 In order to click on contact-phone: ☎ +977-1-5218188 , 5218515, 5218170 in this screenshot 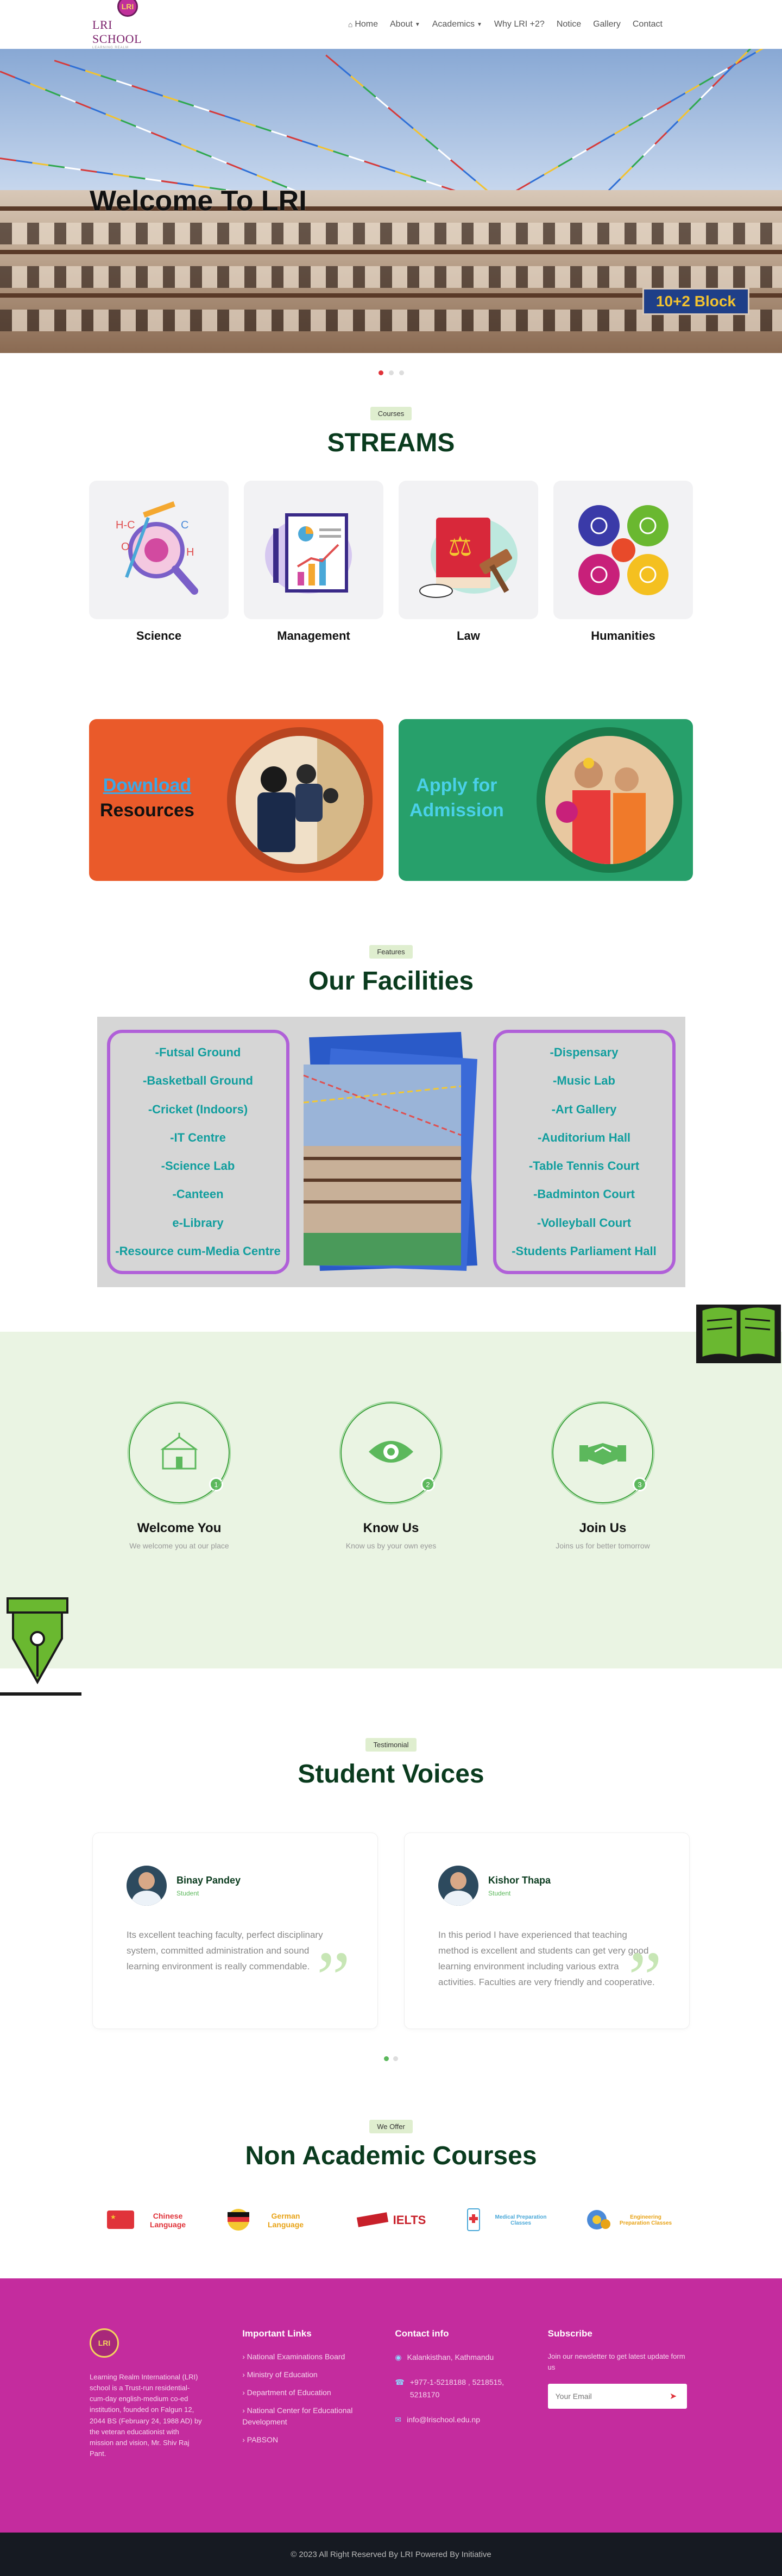, I will do `click(452, 2389)`.